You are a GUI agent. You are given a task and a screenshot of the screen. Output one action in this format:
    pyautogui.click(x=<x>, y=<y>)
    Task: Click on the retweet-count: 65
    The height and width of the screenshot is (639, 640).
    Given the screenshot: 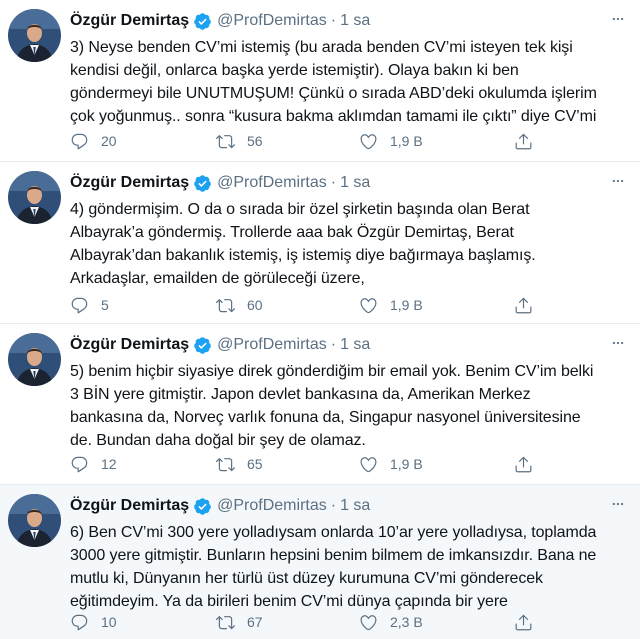 What is the action you would take?
    pyautogui.click(x=255, y=464)
    